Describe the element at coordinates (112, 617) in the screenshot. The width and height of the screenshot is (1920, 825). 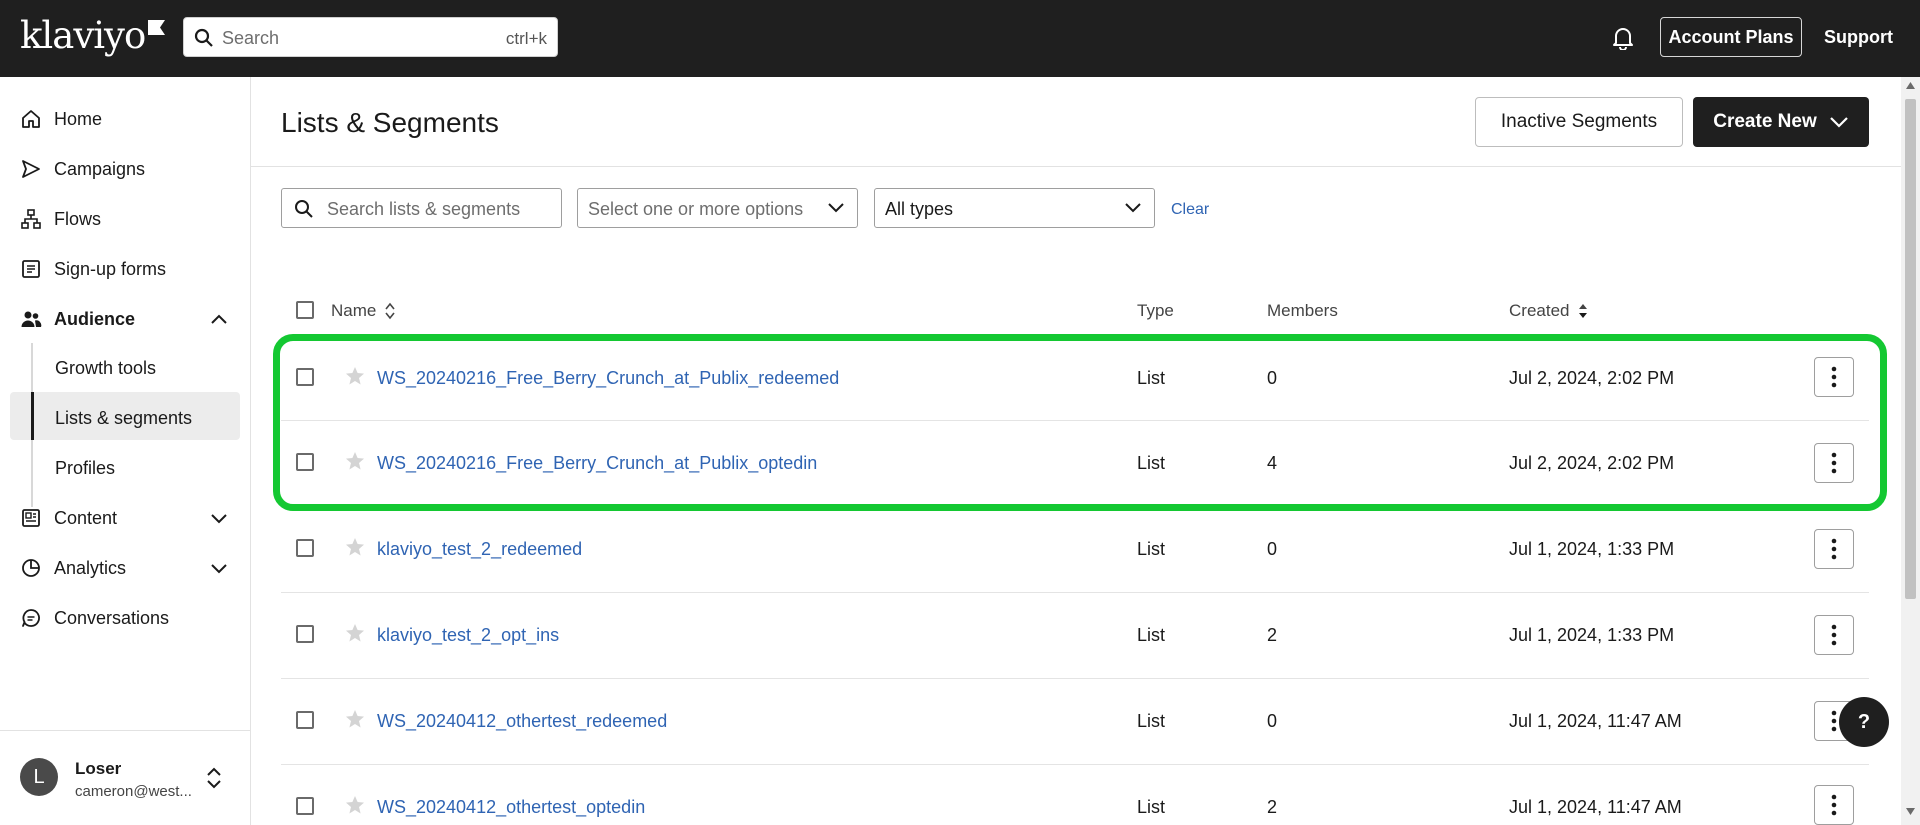
I see `sidebar-item-label: Conversations` at that location.